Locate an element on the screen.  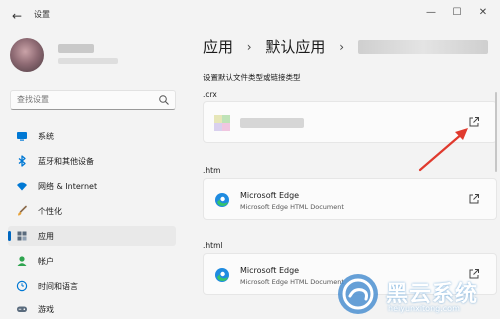
sidebar-item-network: 网络 & Internet is located at coordinates (92, 186).